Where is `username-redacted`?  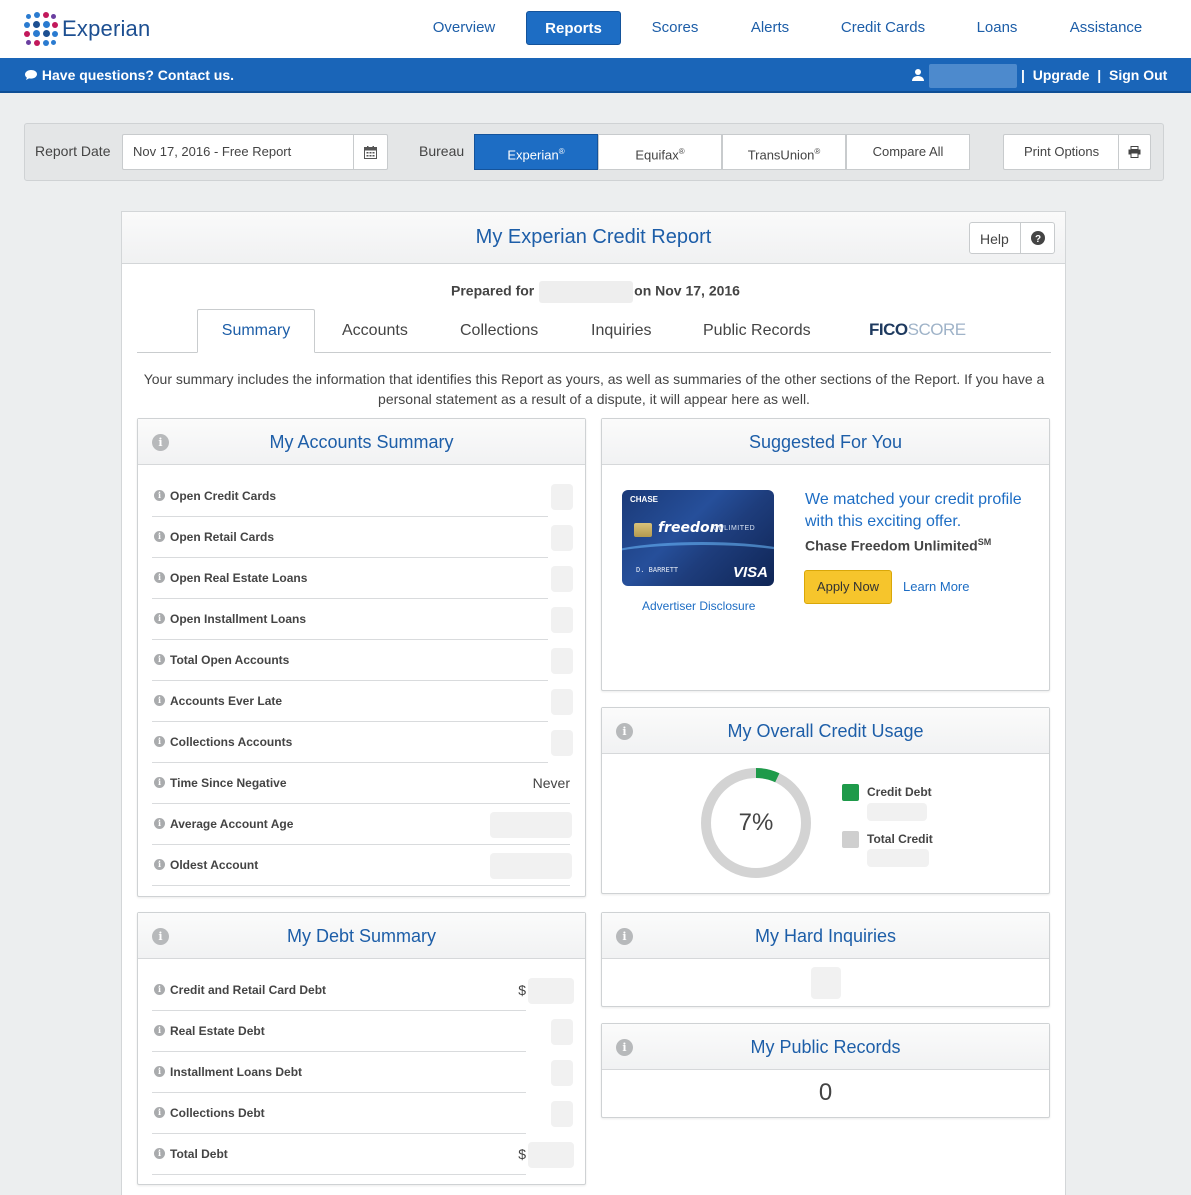 username-redacted is located at coordinates (973, 76).